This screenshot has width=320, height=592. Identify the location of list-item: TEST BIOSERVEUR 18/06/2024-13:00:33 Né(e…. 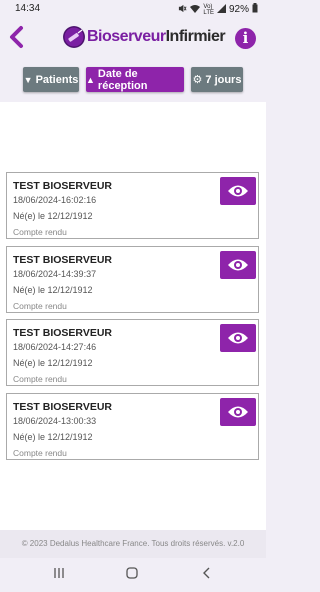
(132, 426).